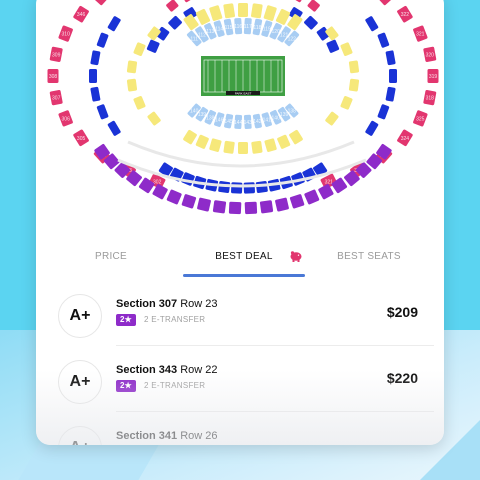 Image resolution: width=480 pixels, height=480 pixels. What do you see at coordinates (147, 304) in the screenshot?
I see `section-label: Section 307` at bounding box center [147, 304].